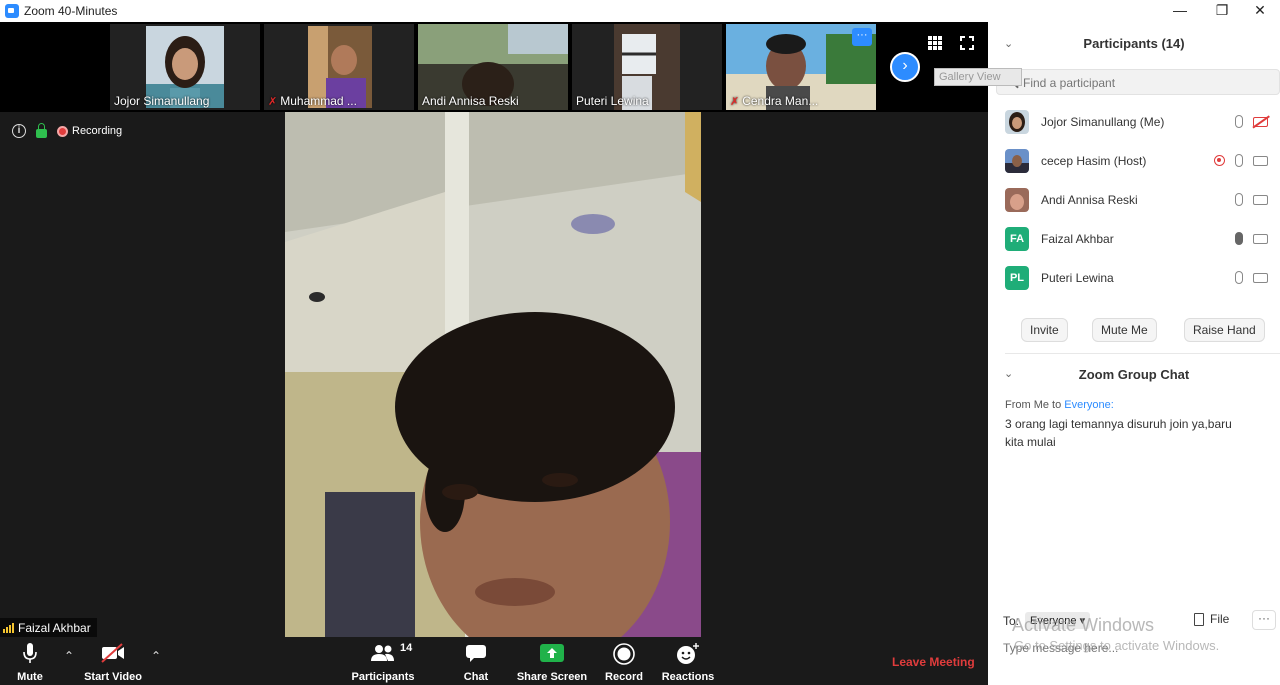  I want to click on participant-row: Jojor Simanullang (Me), so click(1134, 122).